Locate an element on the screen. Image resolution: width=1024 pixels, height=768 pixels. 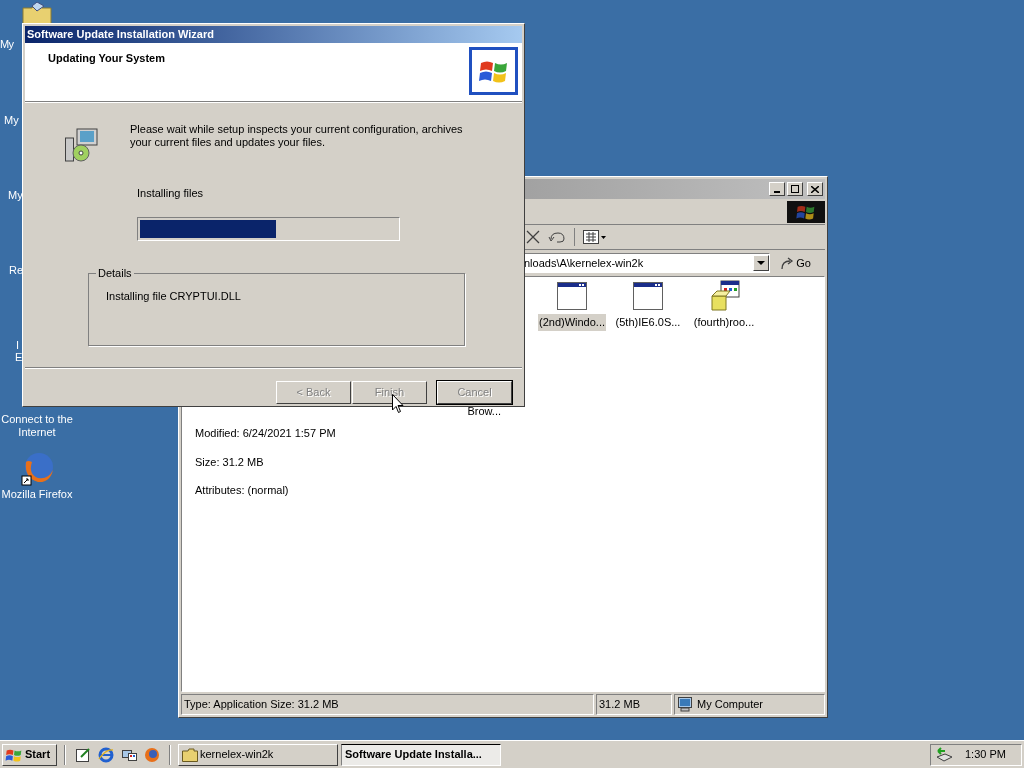
close-button is located at coordinates (815, 189).